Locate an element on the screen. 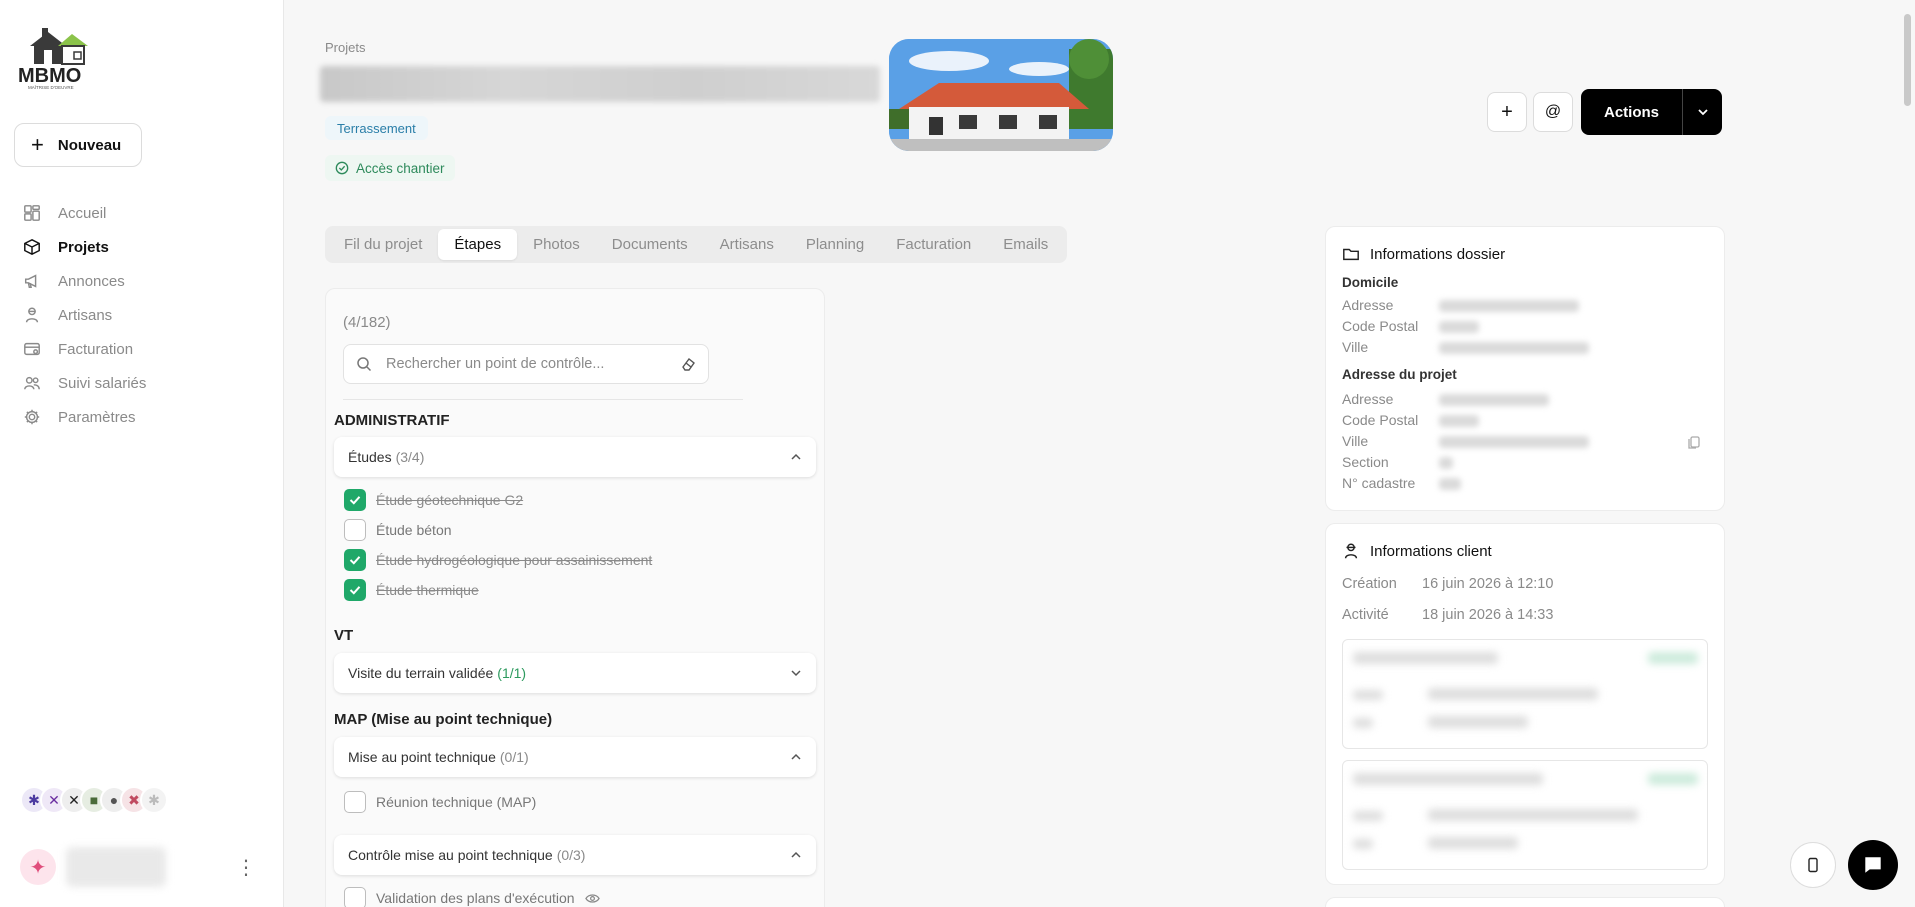 This screenshot has height=907, width=1915. company-logo: MBMO MAÎTRISE D'OEUVRE is located at coordinates (63, 57).